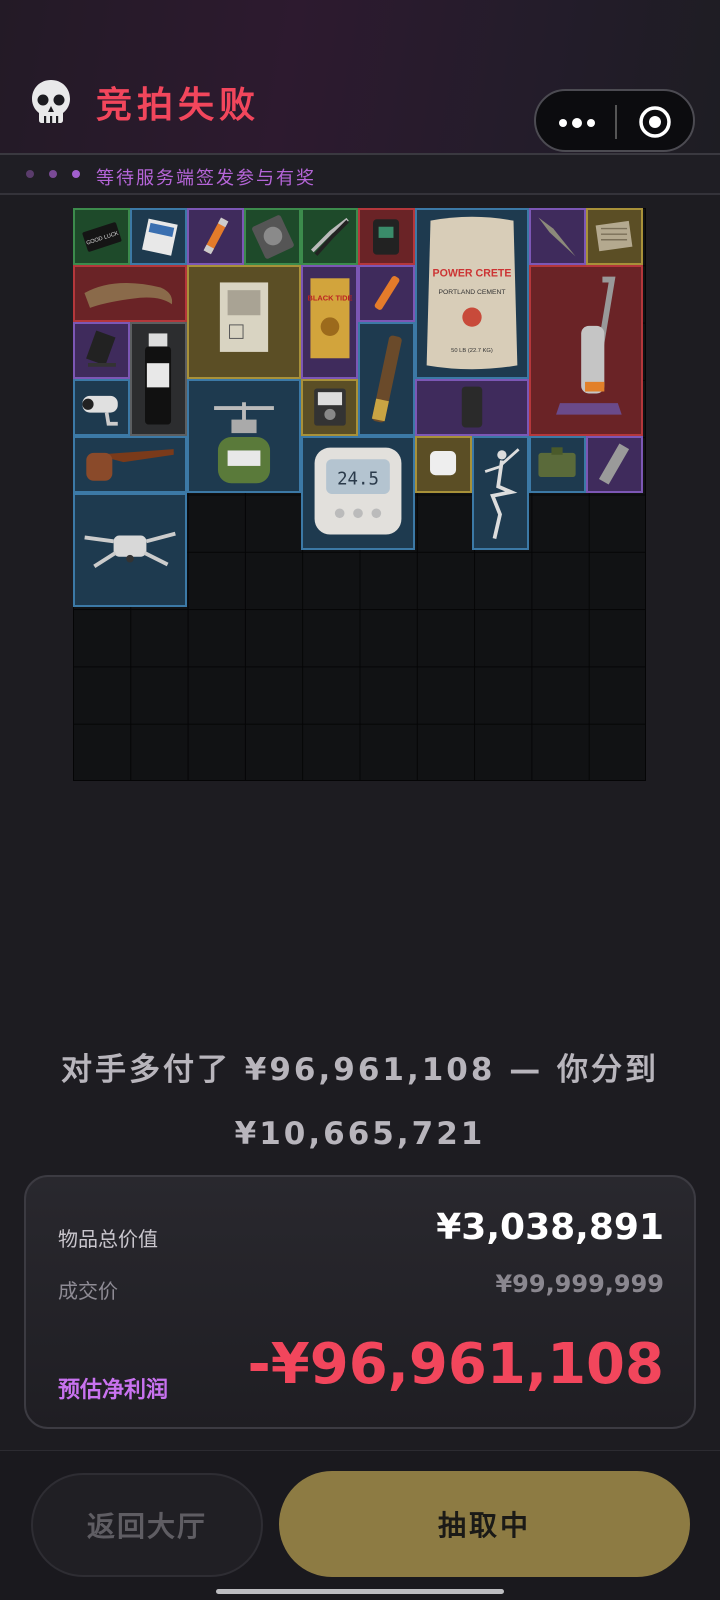 Image resolution: width=720 pixels, height=1600 pixels. What do you see at coordinates (578, 123) in the screenshot?
I see `more-icon` at bounding box center [578, 123].